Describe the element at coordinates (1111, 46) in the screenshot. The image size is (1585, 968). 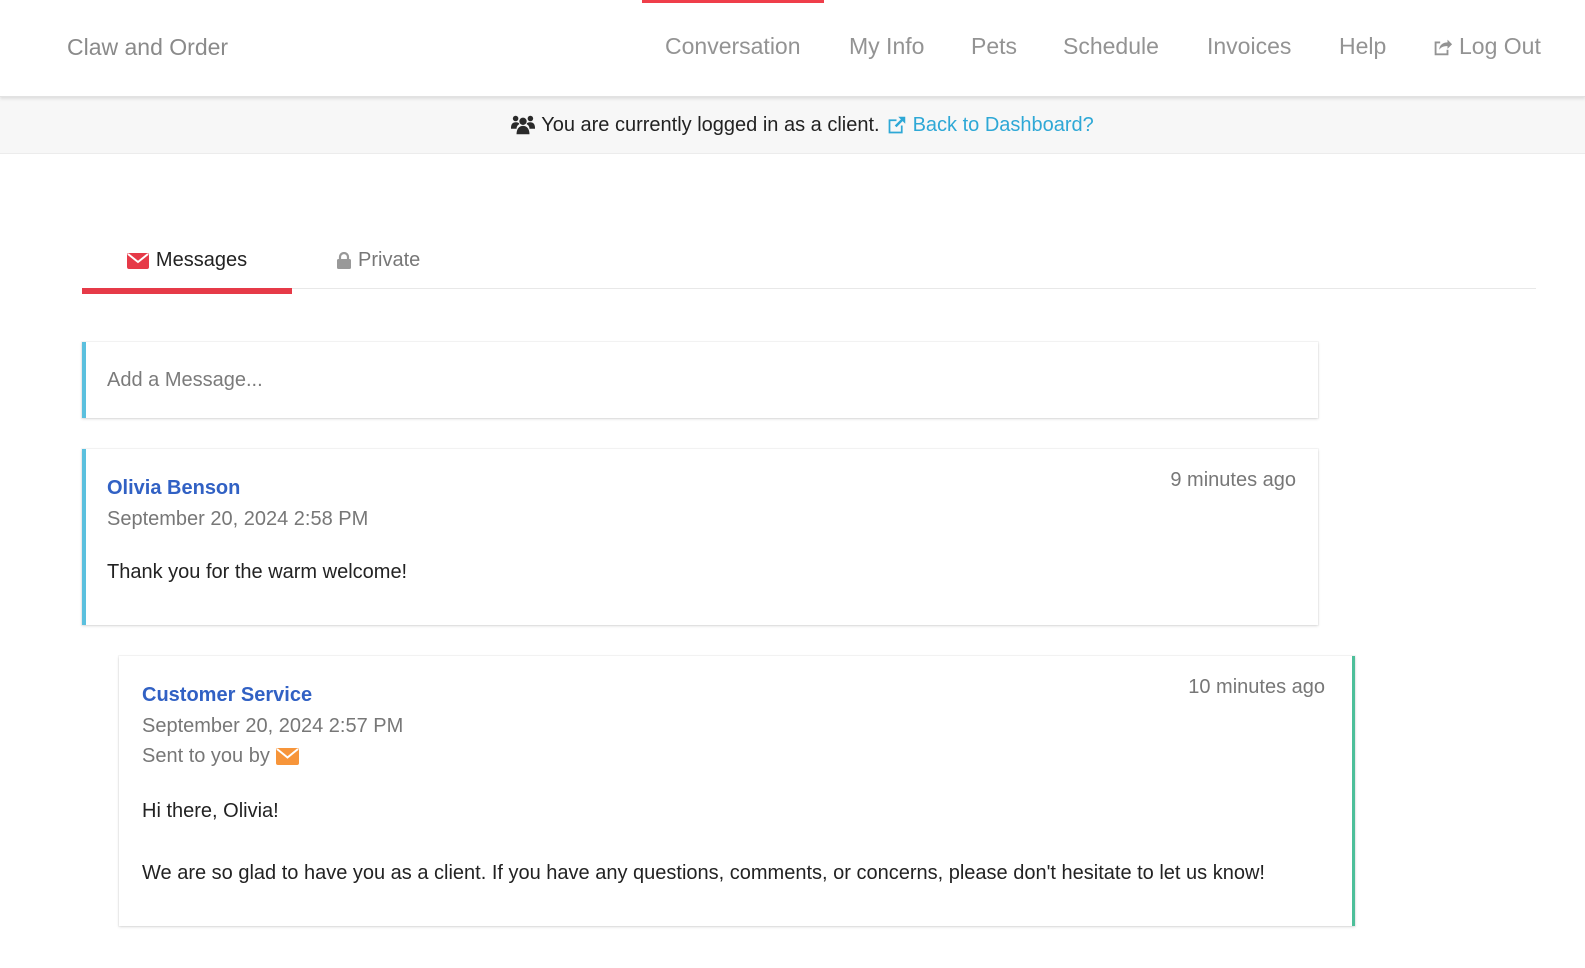
I see `nav-item-schedule: Schedule` at that location.